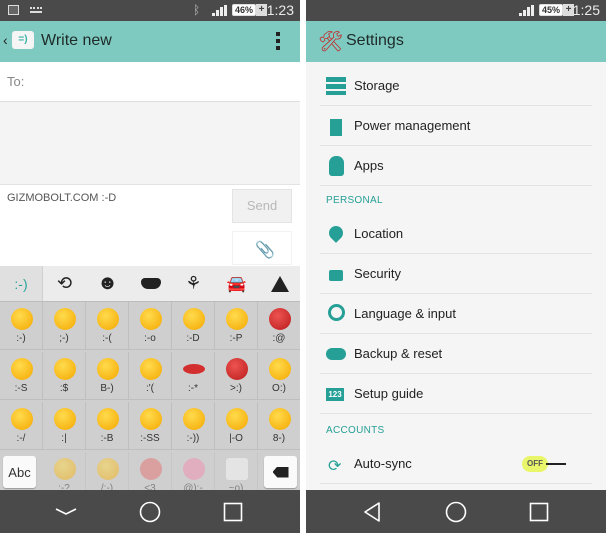  I want to click on emoji-key: |-O, so click(236, 426).